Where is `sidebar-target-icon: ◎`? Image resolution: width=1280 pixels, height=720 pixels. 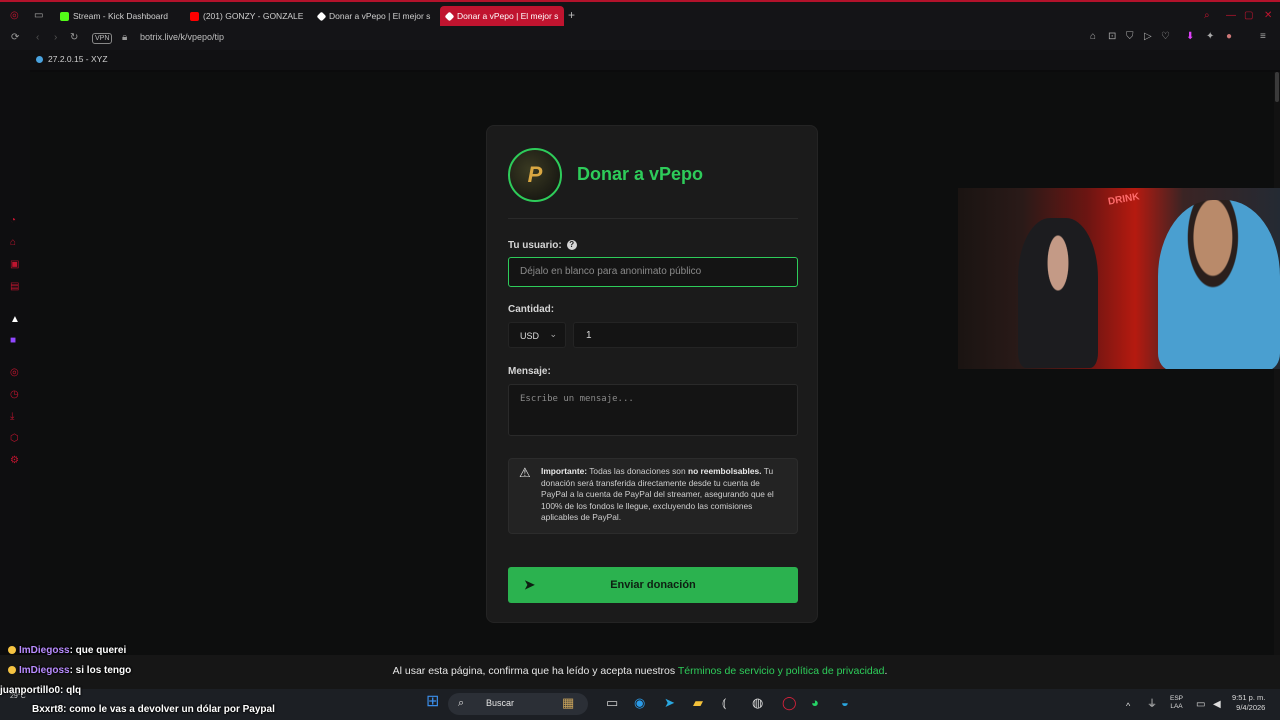 sidebar-target-icon: ◎ is located at coordinates (14, 373).